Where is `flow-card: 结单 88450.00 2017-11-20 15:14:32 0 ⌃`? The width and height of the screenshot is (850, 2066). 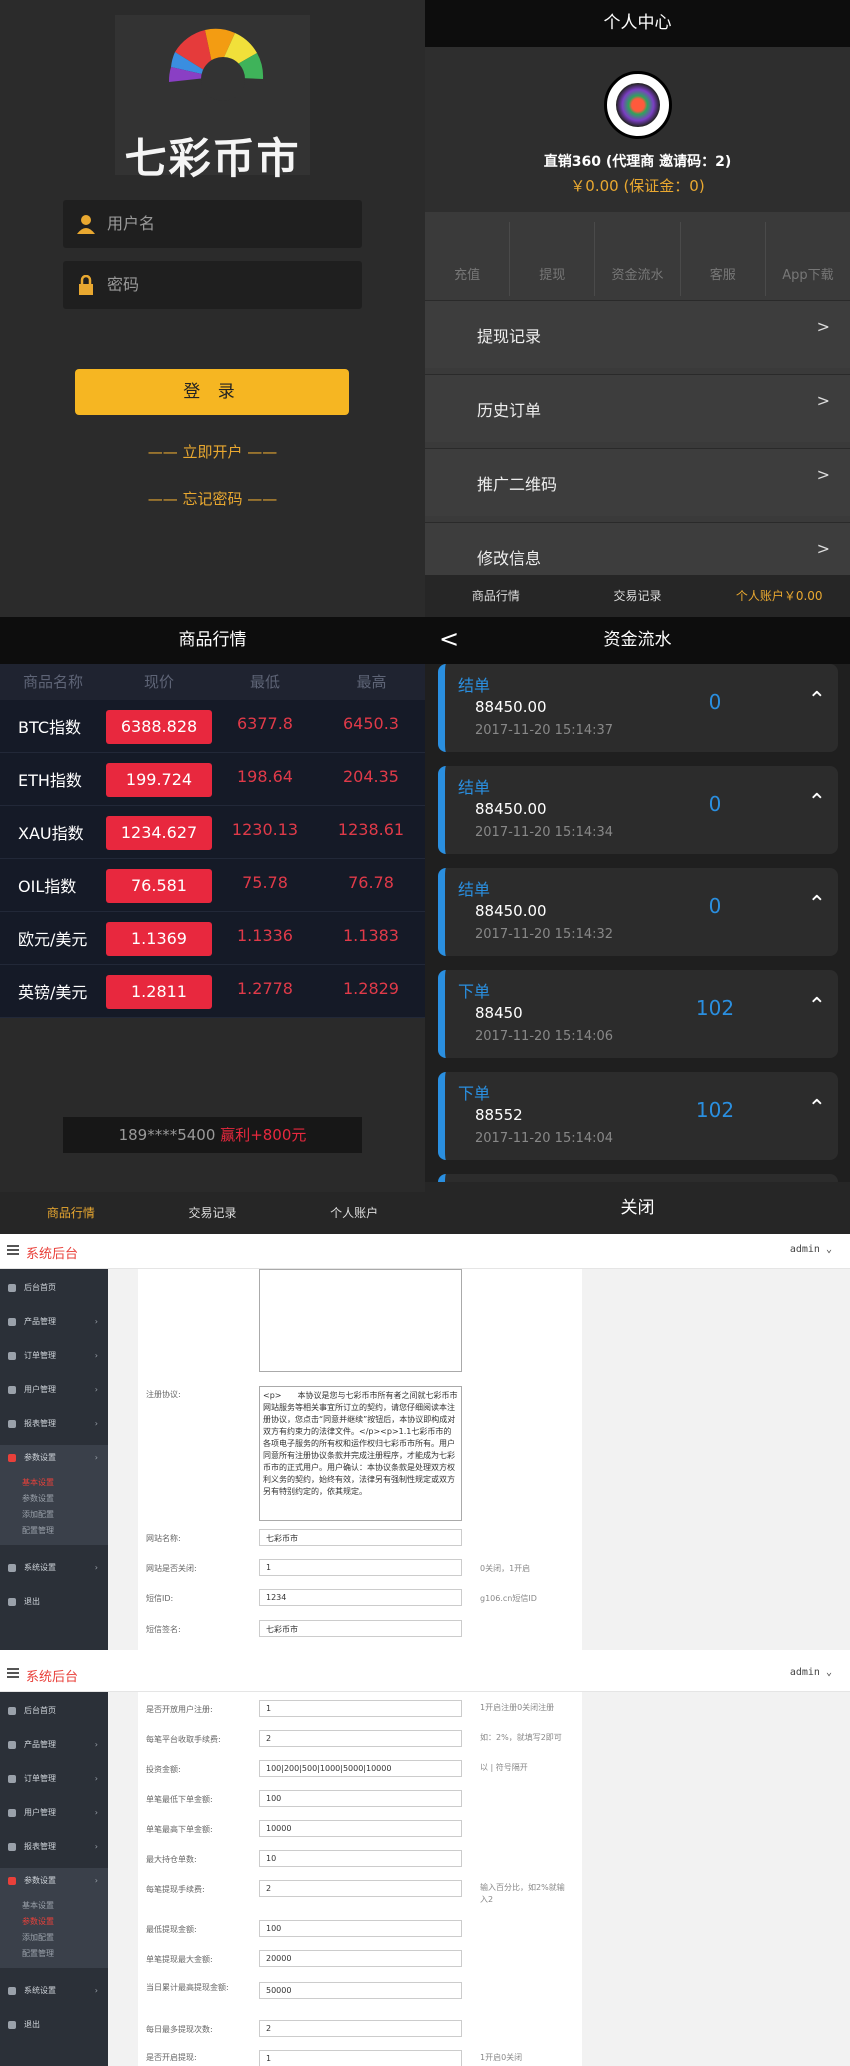 flow-card: 结单 88450.00 2017-11-20 15:14:32 0 ⌃ is located at coordinates (638, 912).